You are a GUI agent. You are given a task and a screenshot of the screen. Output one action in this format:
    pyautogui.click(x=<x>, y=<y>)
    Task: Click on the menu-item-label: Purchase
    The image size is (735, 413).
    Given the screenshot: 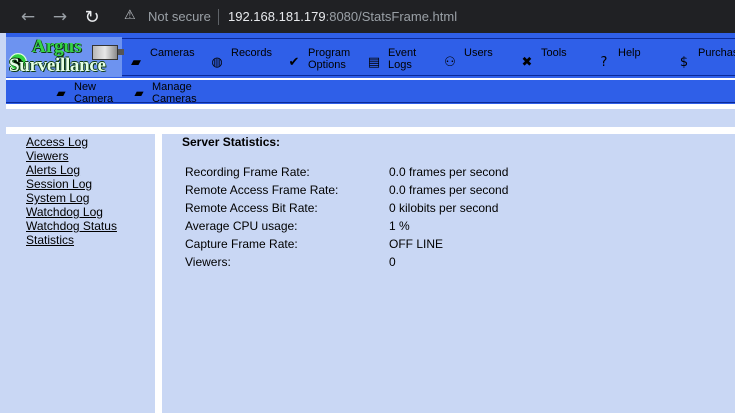 What is the action you would take?
    pyautogui.click(x=716, y=53)
    